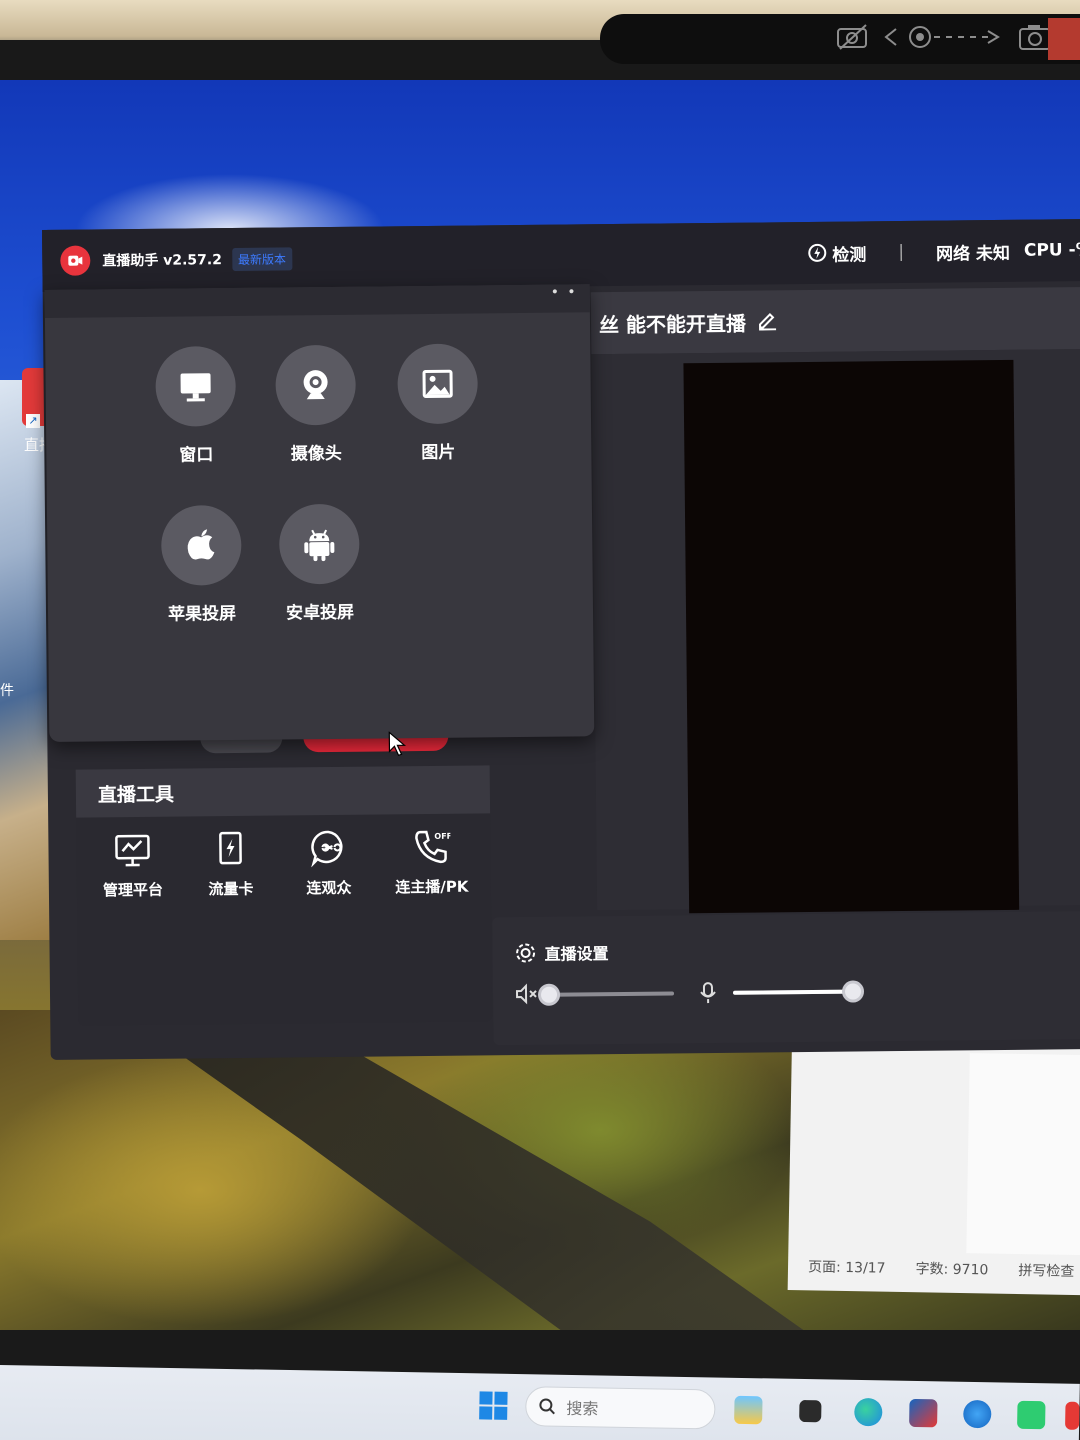 Image resolution: width=1080 pixels, height=1440 pixels. I want to click on source-label: 图片, so click(438, 453).